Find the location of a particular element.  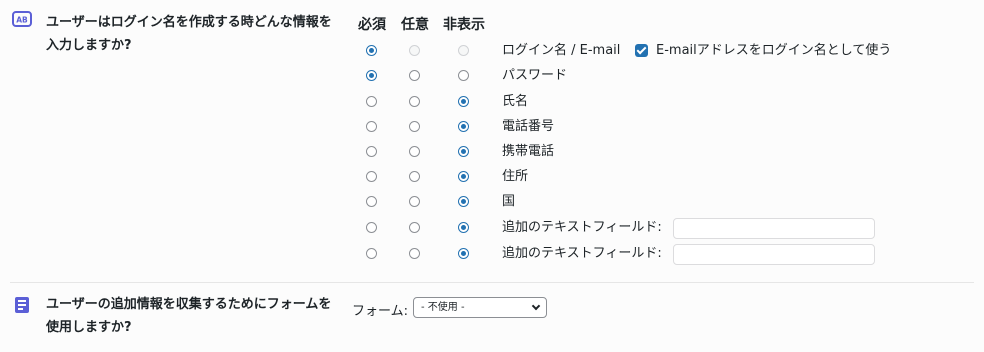

svg-text: AB is located at coordinates (22, 20).